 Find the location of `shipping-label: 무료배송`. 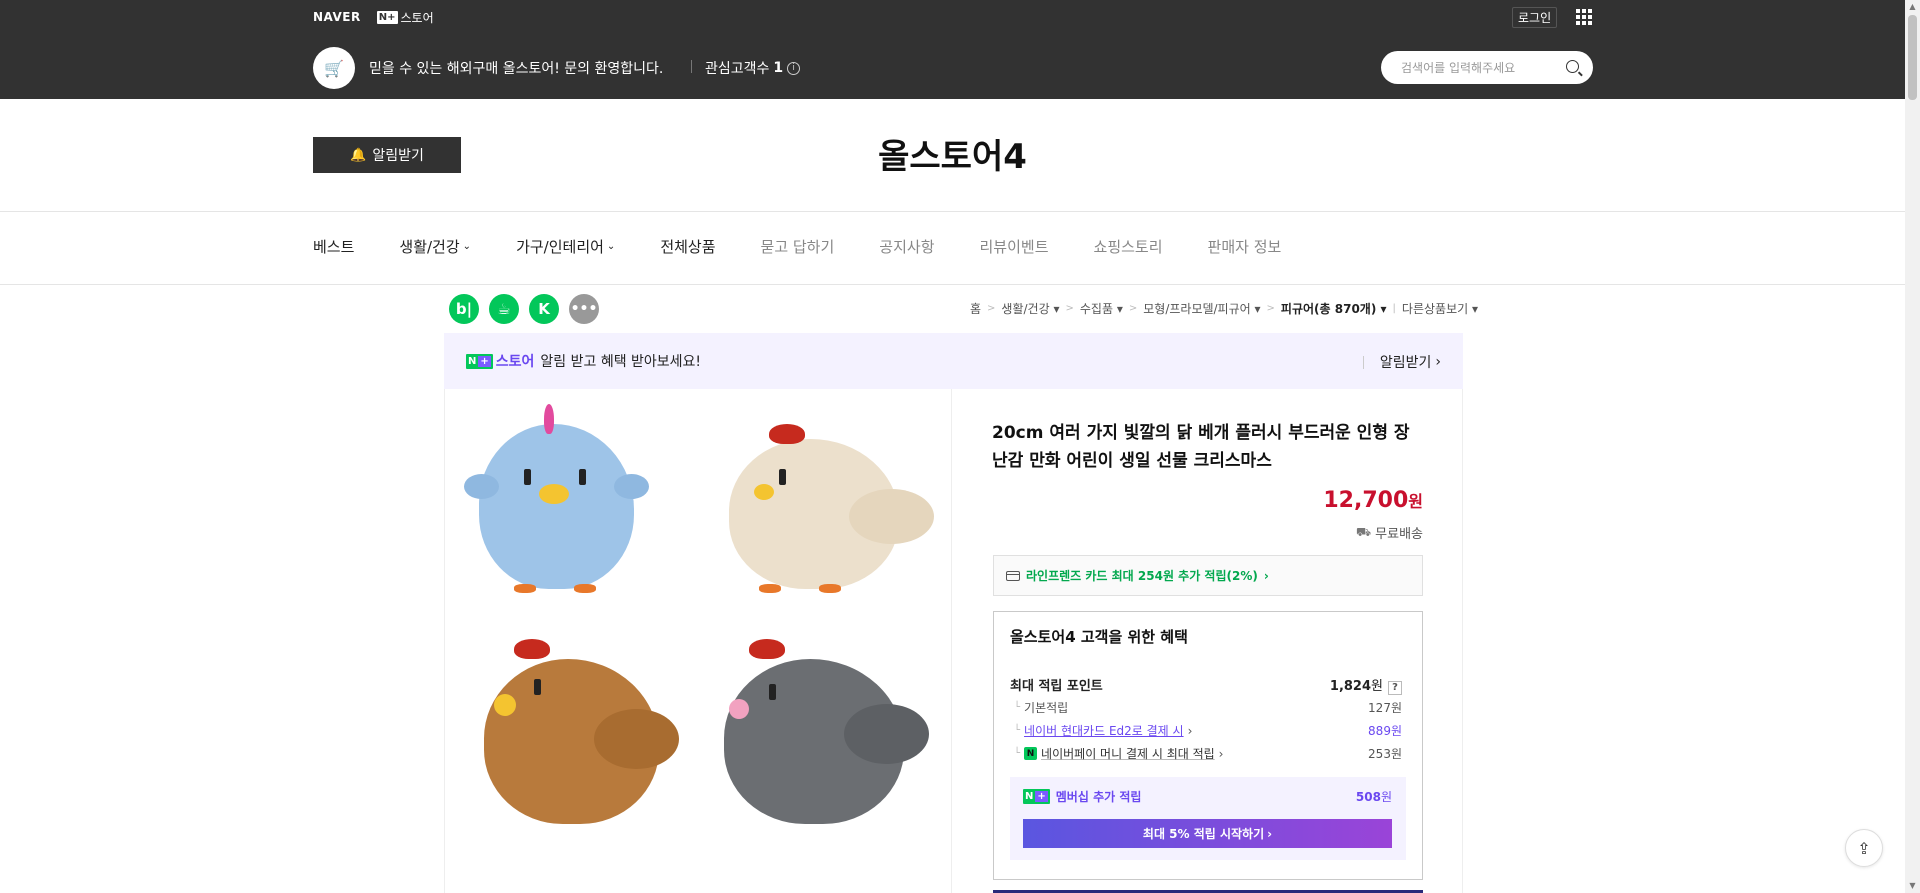

shipping-label: 무료배송 is located at coordinates (1399, 534).